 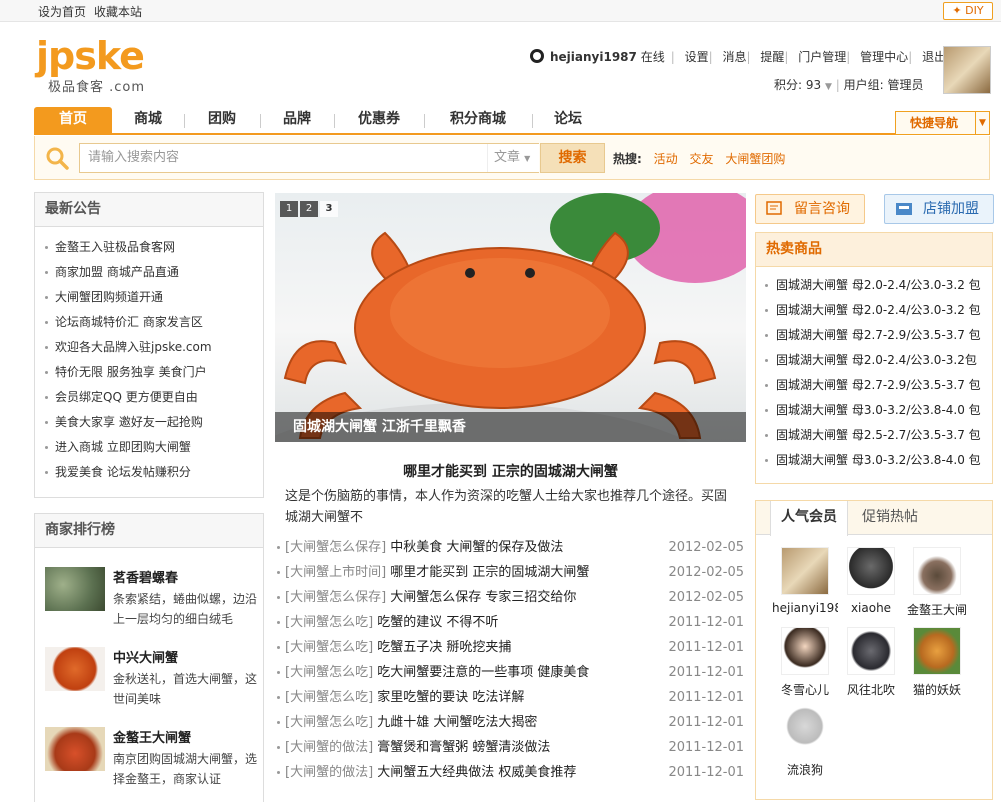 What do you see at coordinates (967, 70) in the screenshot?
I see `user-avatar` at bounding box center [967, 70].